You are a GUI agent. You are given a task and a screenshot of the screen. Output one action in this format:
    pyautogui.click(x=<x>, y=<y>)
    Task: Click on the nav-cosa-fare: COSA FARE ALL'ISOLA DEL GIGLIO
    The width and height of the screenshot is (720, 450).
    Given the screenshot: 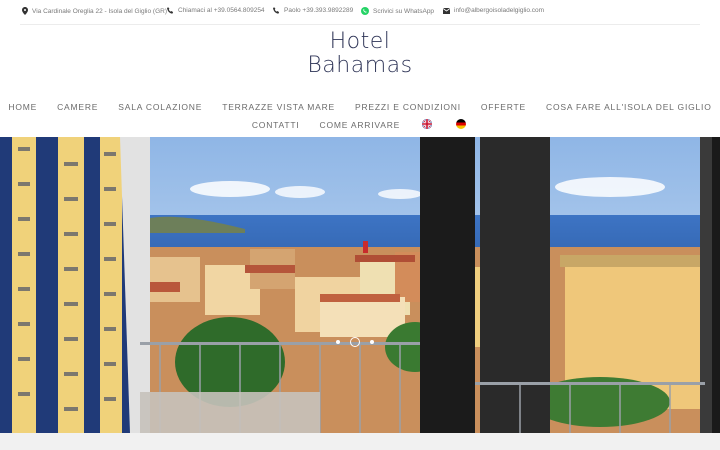 What is the action you would take?
    pyautogui.click(x=629, y=107)
    